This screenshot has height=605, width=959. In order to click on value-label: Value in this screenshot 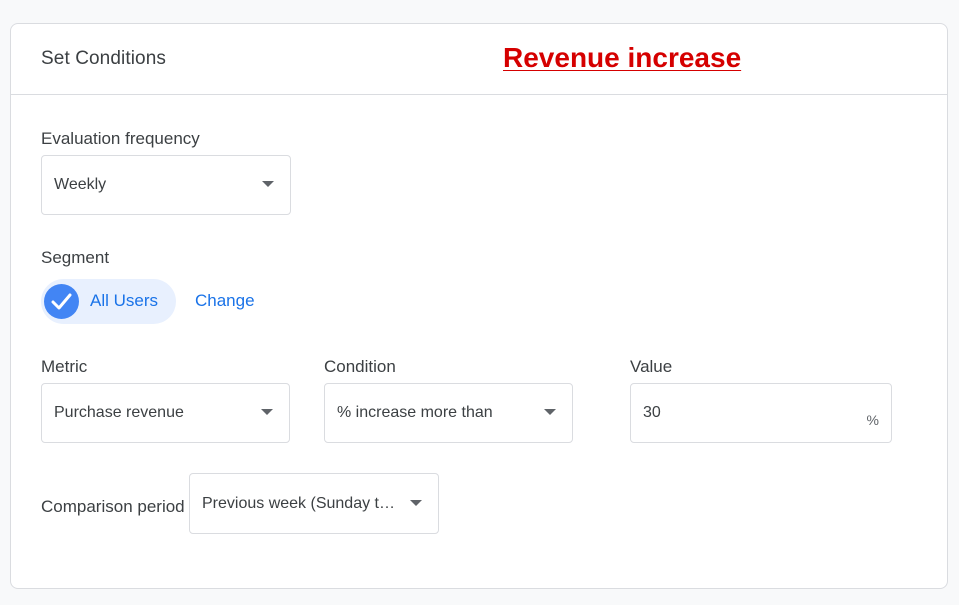, I will do `click(651, 366)`.